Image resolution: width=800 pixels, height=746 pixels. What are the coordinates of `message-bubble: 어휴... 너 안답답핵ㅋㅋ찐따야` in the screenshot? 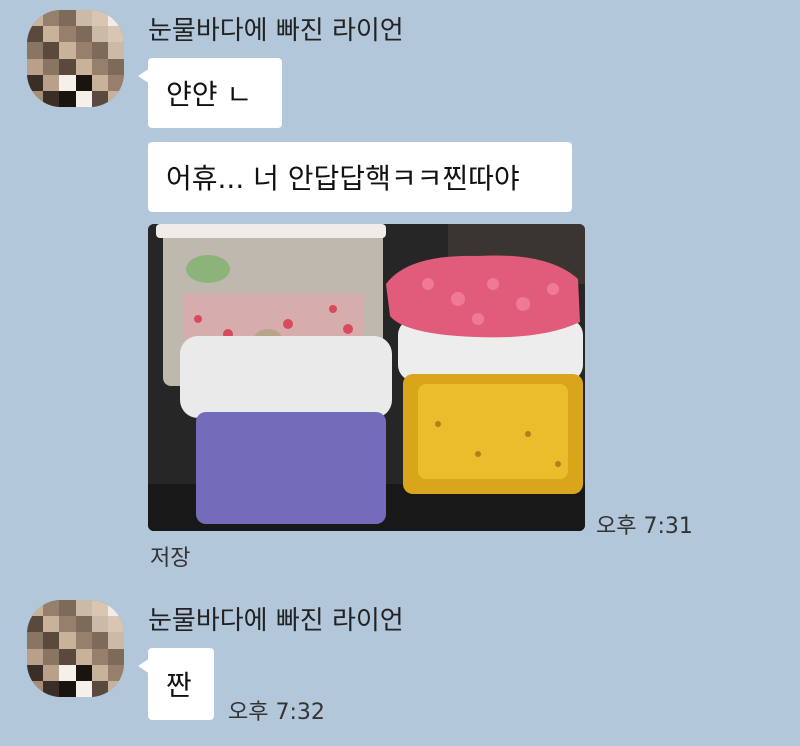 It's located at (360, 177).